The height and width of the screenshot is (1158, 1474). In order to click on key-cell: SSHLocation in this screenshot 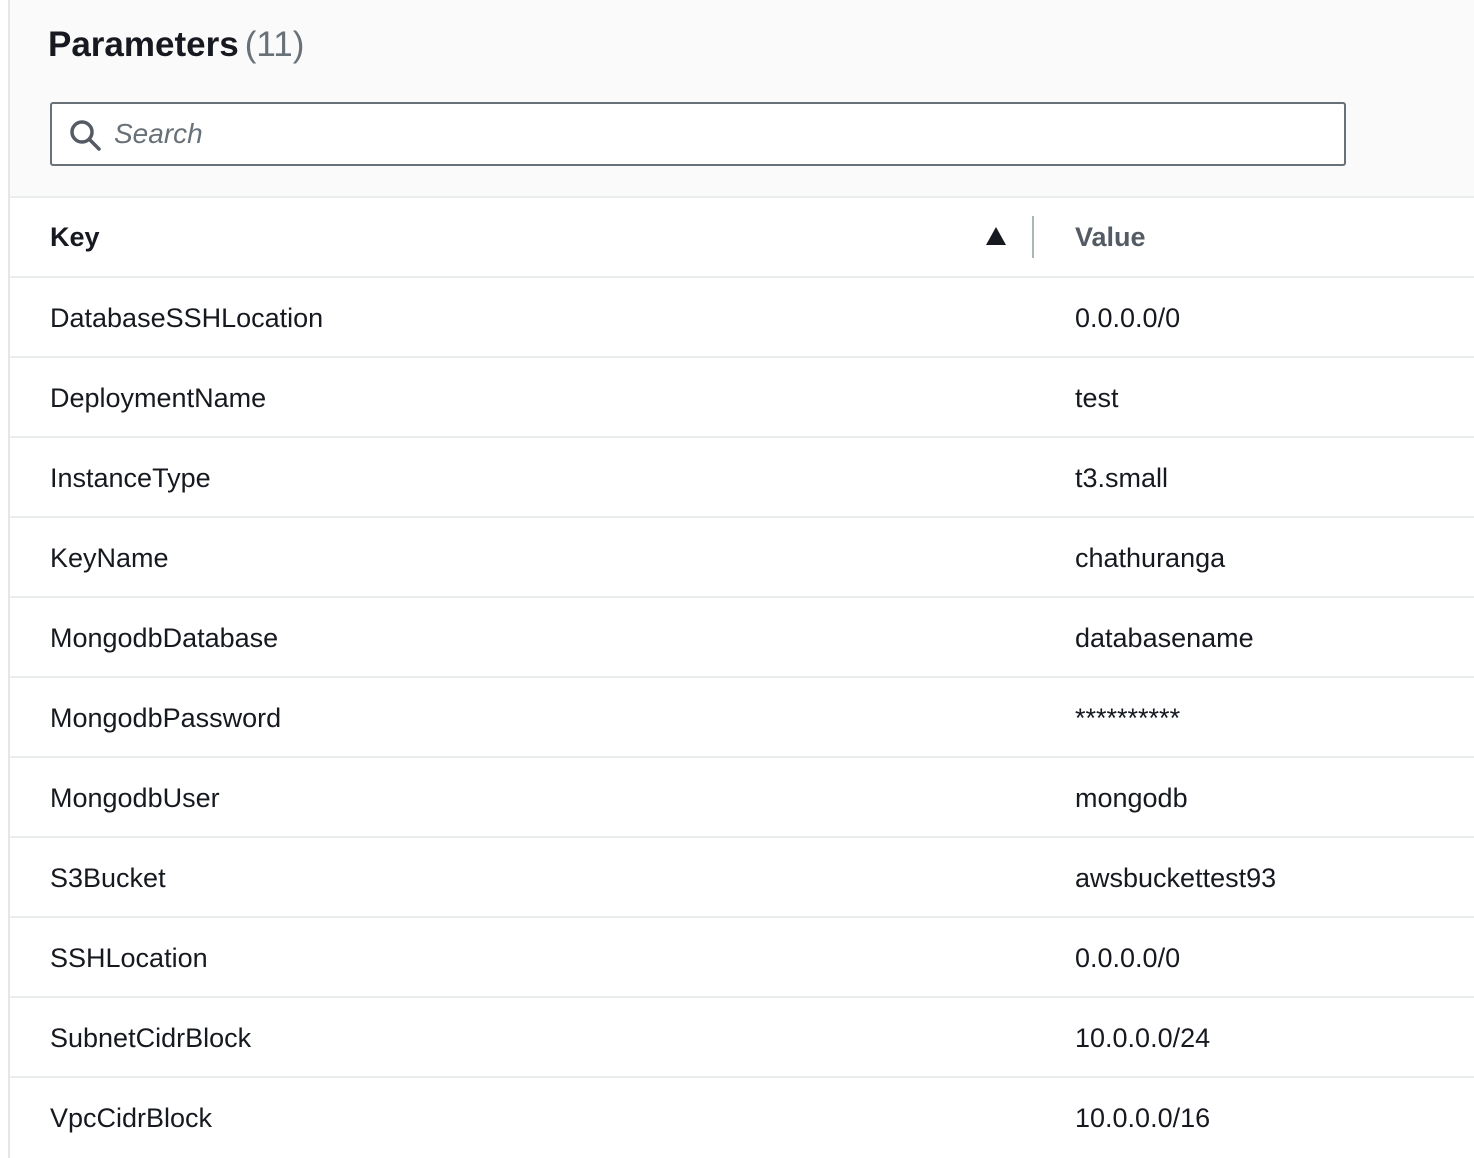, I will do `click(129, 958)`.